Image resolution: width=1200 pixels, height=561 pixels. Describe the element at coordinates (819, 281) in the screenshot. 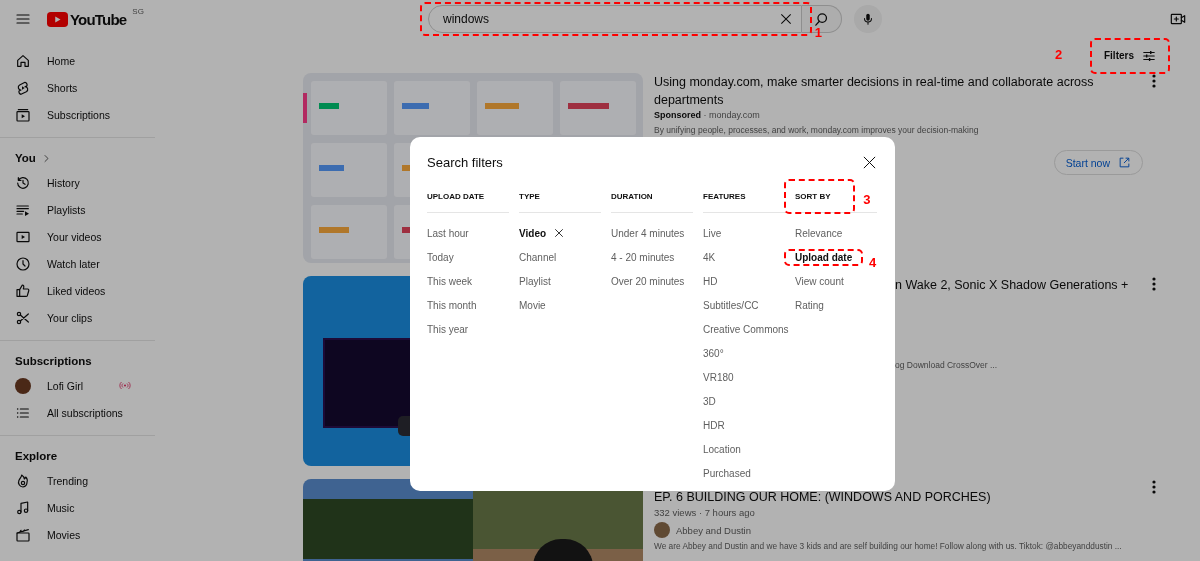

I see `filter-option: View count` at that location.